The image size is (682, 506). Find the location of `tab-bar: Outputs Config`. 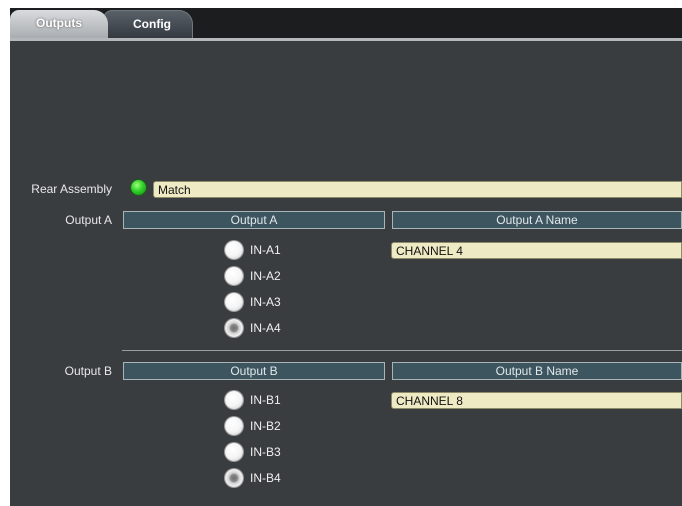

tab-bar: Outputs Config is located at coordinates (346, 23).